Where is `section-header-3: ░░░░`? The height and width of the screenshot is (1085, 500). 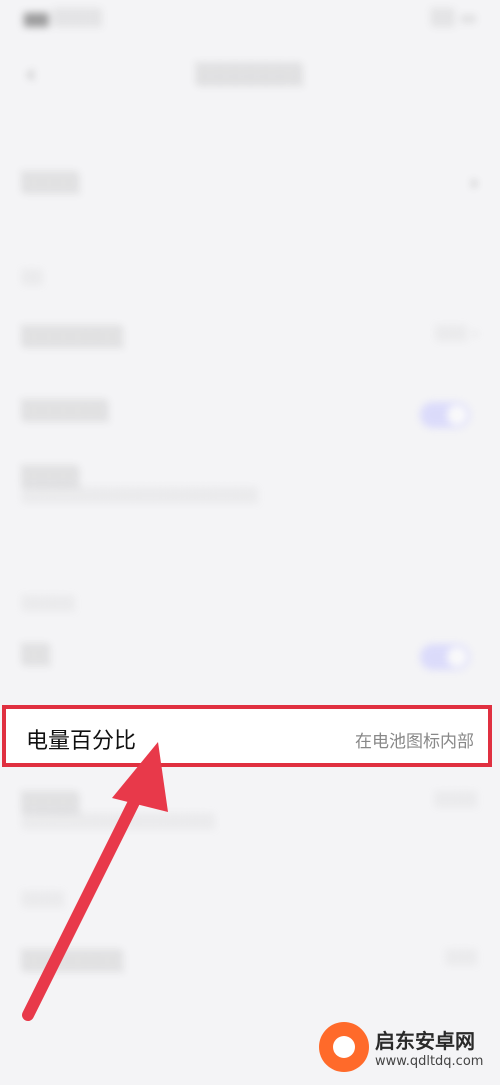 section-header-3: ░░░░ is located at coordinates (44, 900).